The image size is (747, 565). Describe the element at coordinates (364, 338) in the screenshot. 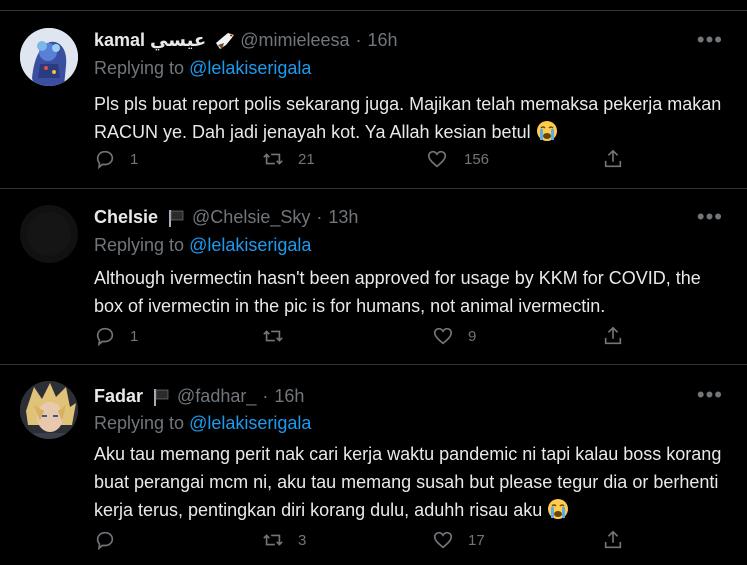

I see `tweet-actions: 1 9` at that location.